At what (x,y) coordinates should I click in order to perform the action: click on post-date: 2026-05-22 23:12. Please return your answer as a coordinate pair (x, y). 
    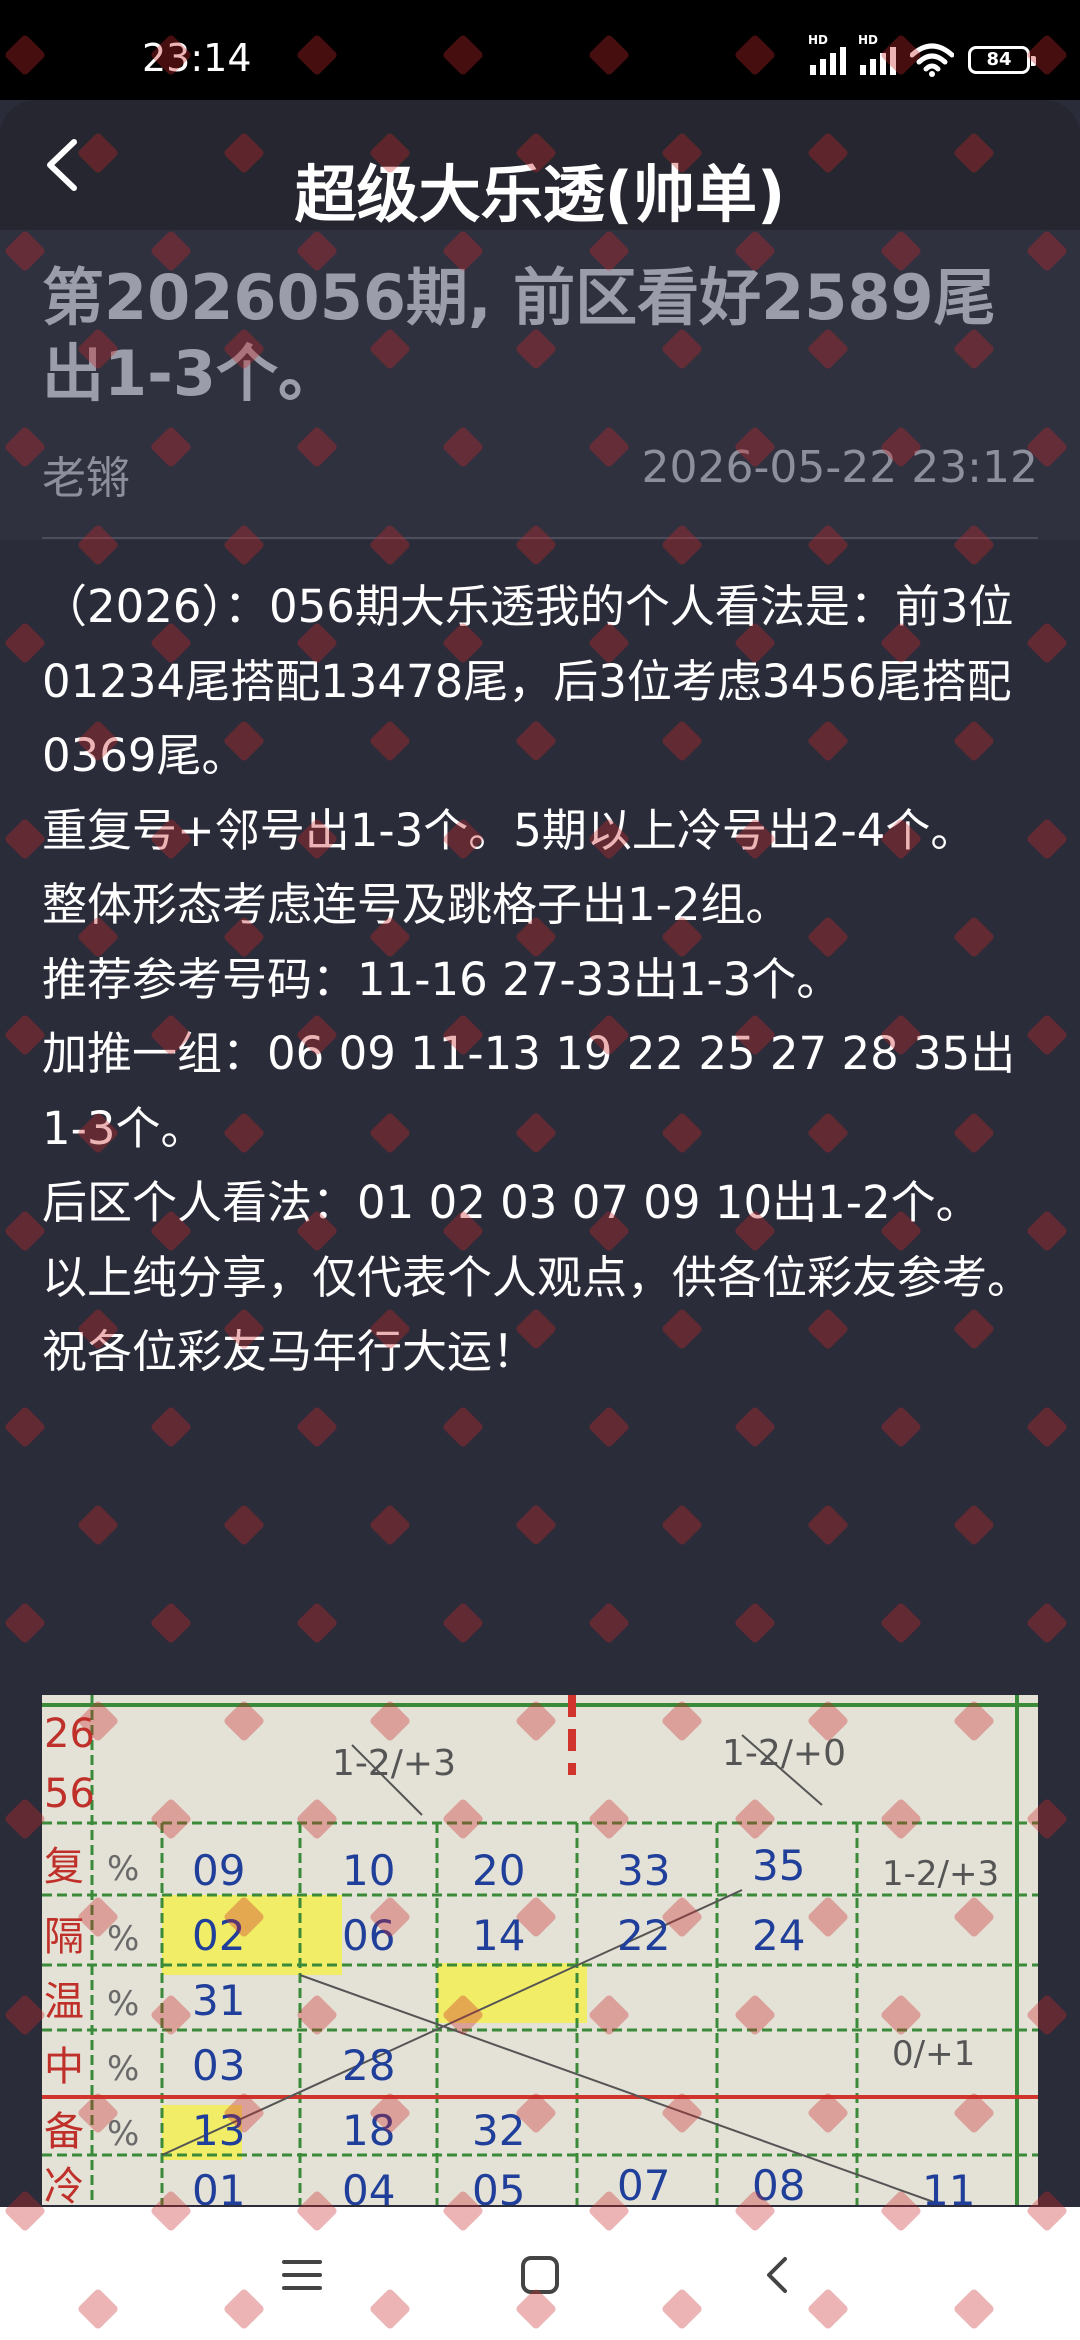
    Looking at the image, I should click on (840, 467).